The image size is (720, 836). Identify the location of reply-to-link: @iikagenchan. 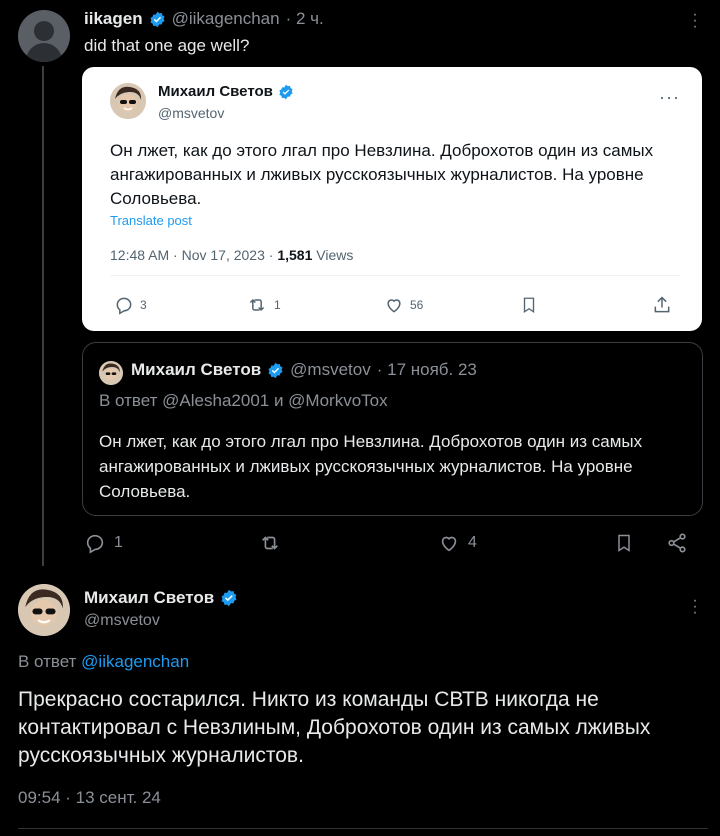
(135, 661).